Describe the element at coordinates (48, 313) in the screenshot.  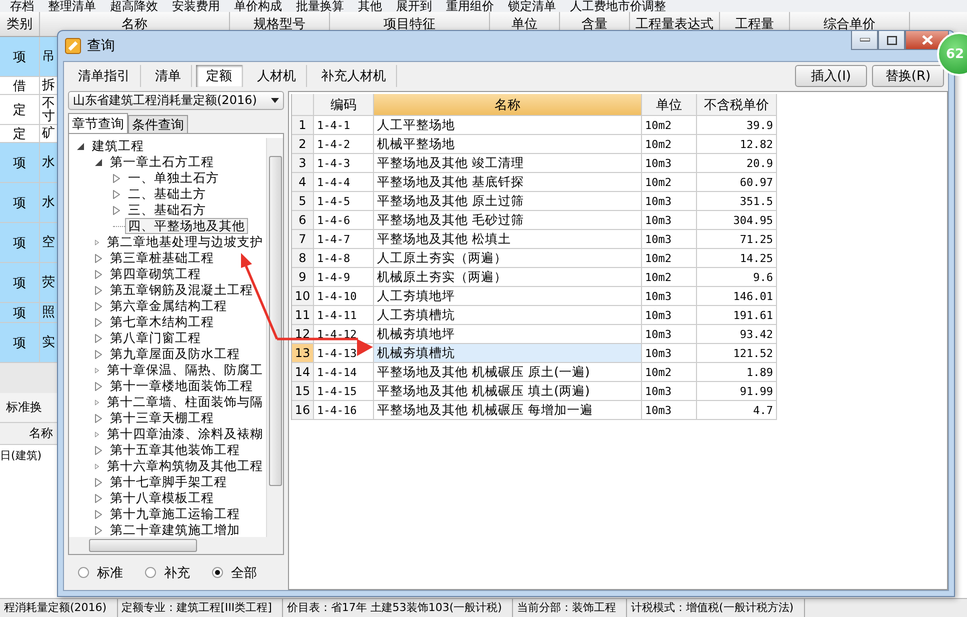
I see `table-cell-text: 照` at that location.